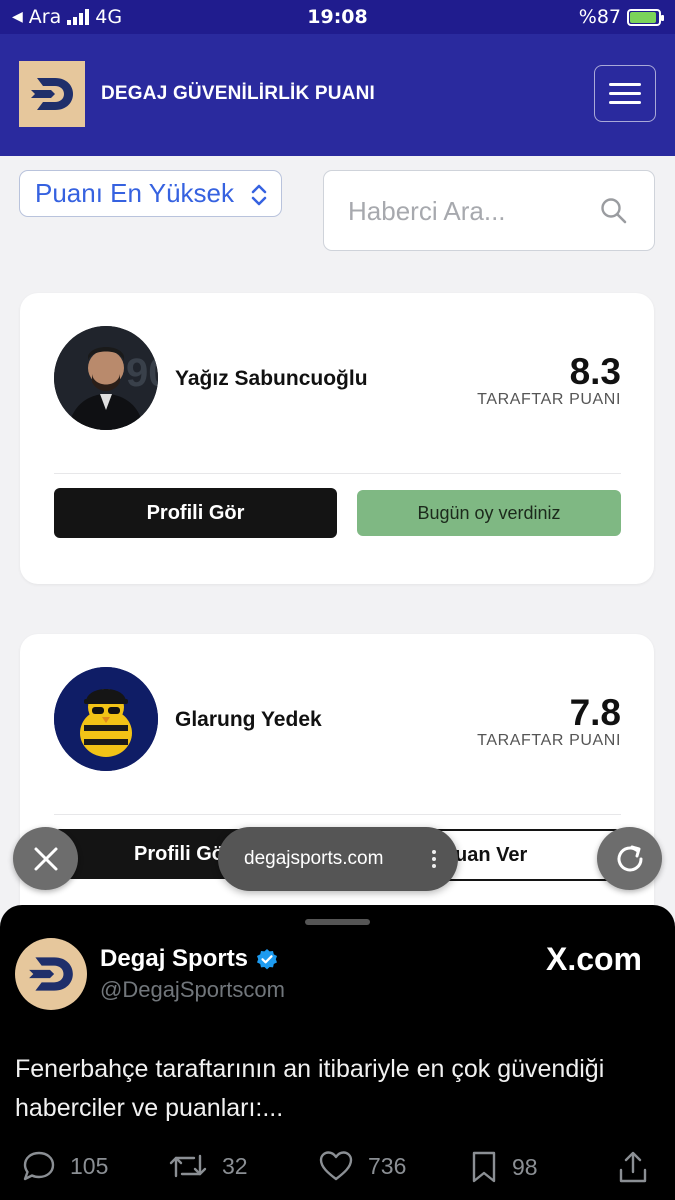 This screenshot has width=675, height=1200. I want to click on x-com-logo: X.com, so click(594, 959).